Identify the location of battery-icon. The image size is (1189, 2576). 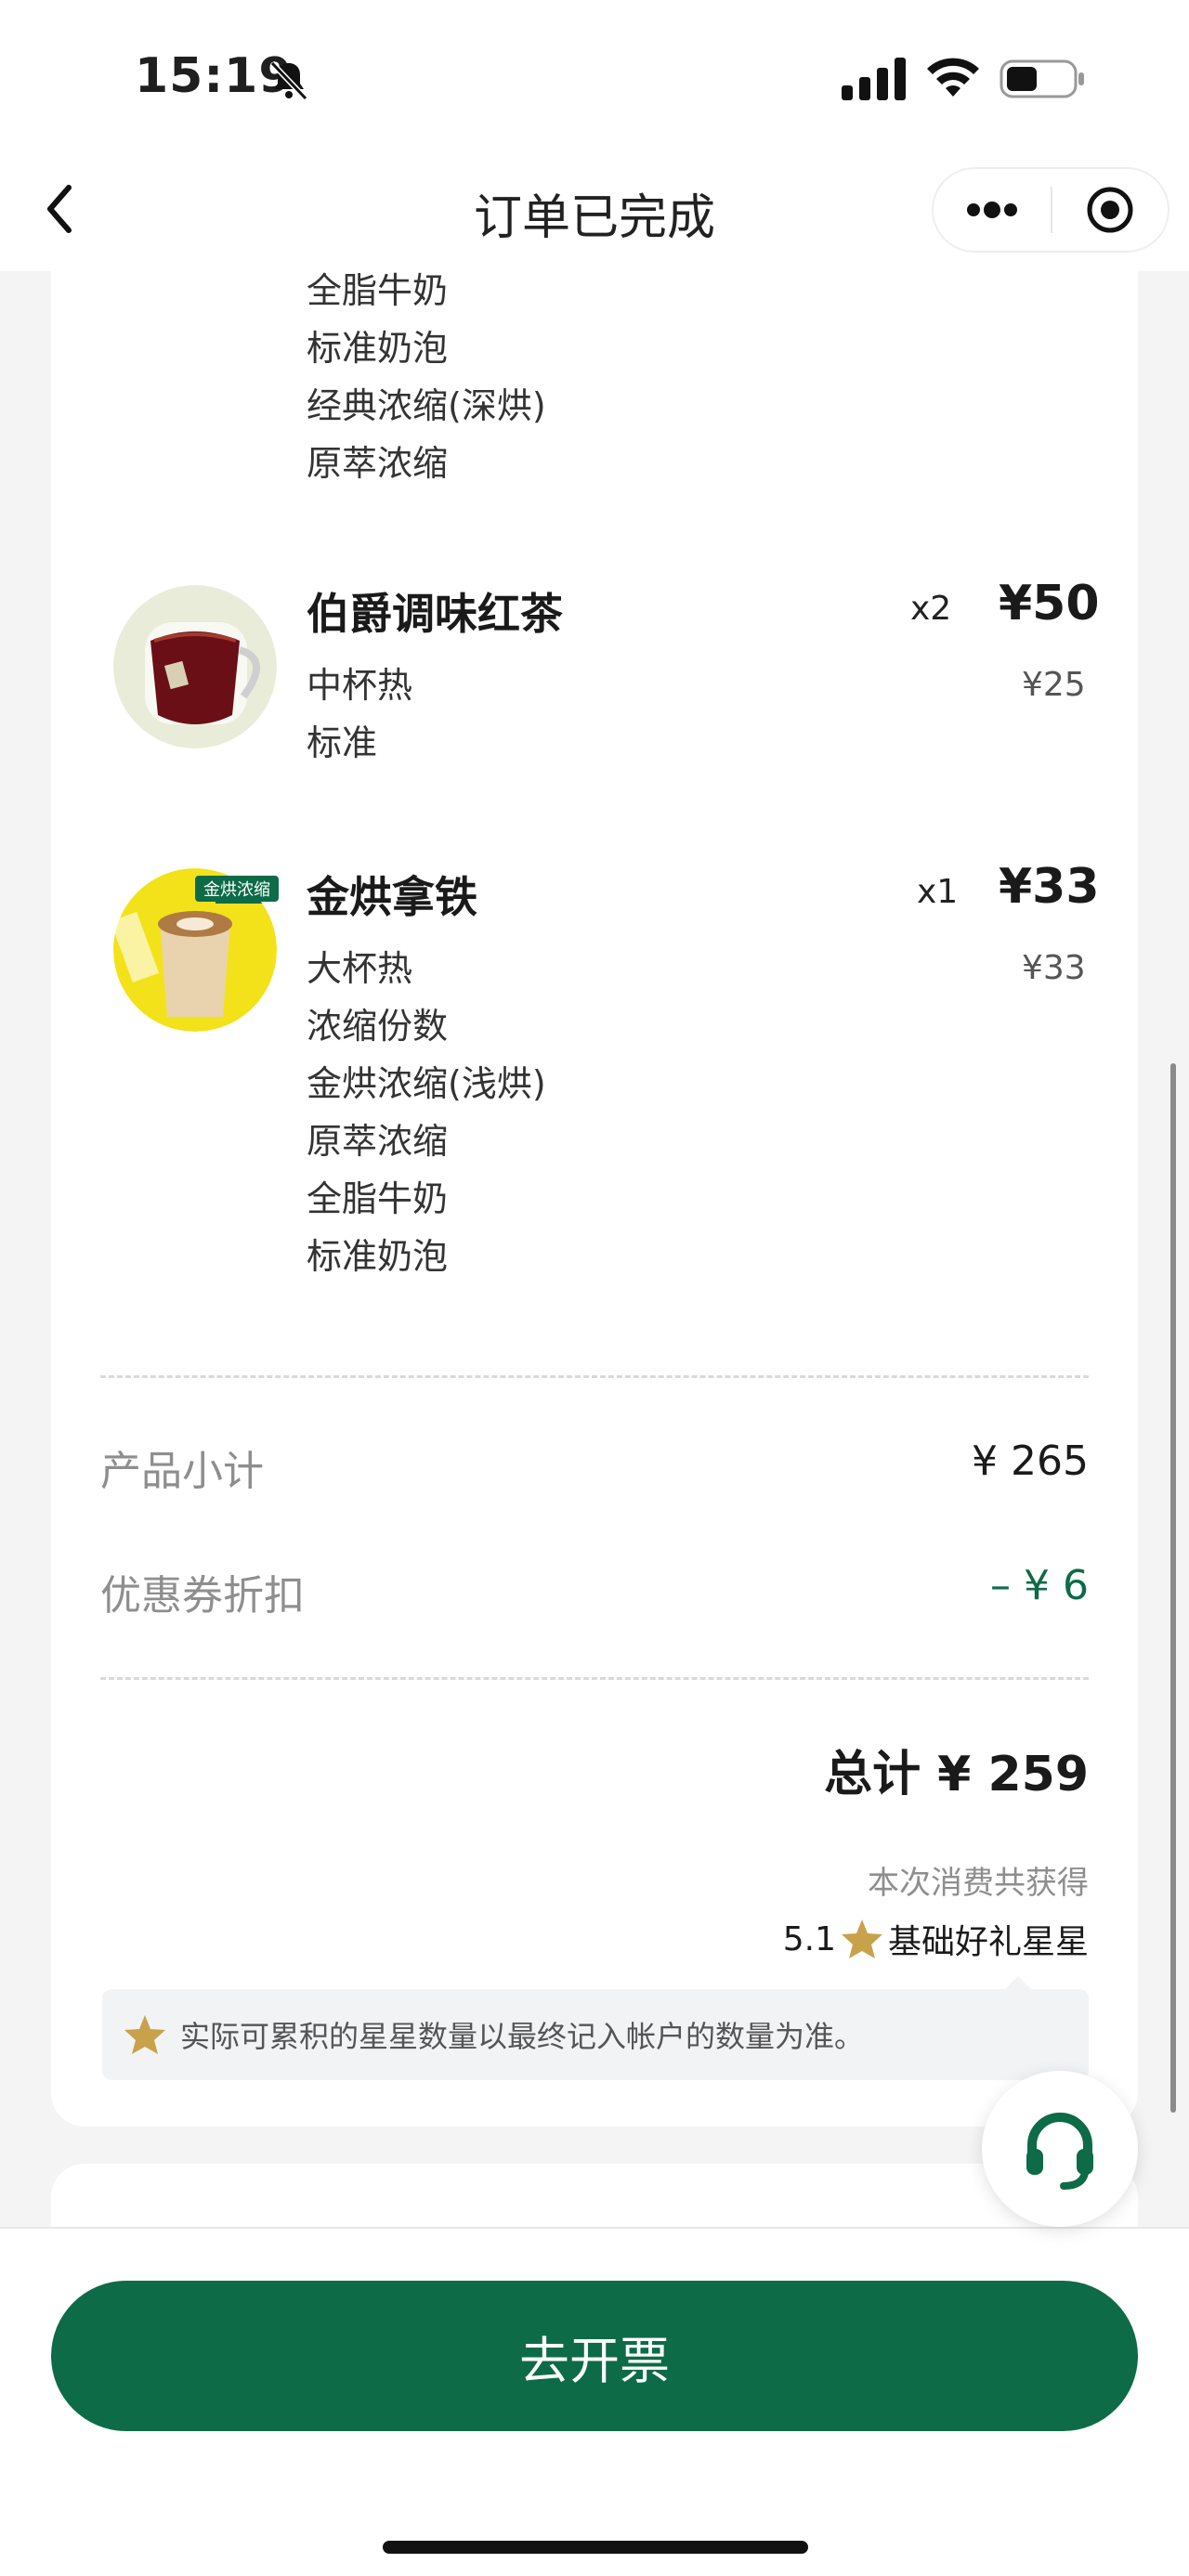
(1042, 78).